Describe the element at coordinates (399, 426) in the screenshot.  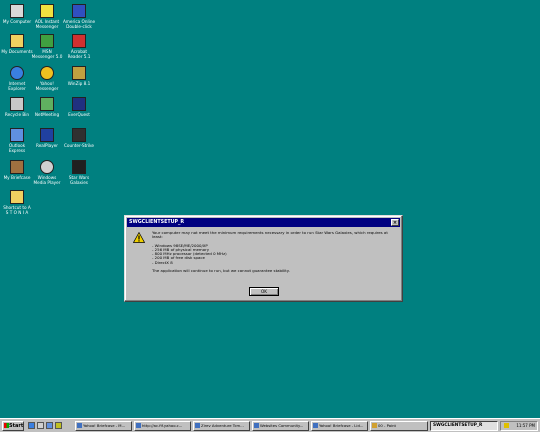
I see `task-paint: 00 - Paint` at that location.